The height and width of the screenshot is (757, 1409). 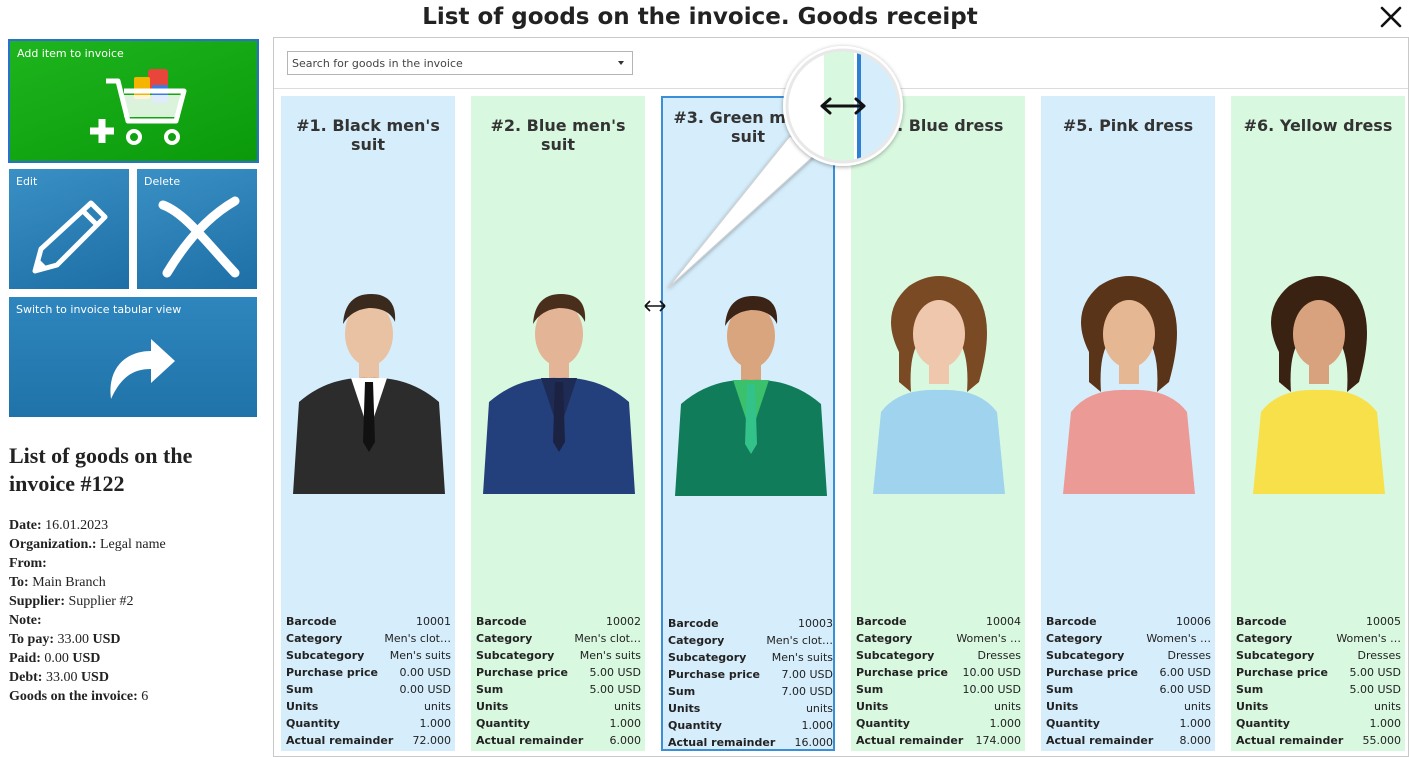 I want to click on field-label: Category, so click(x=314, y=638).